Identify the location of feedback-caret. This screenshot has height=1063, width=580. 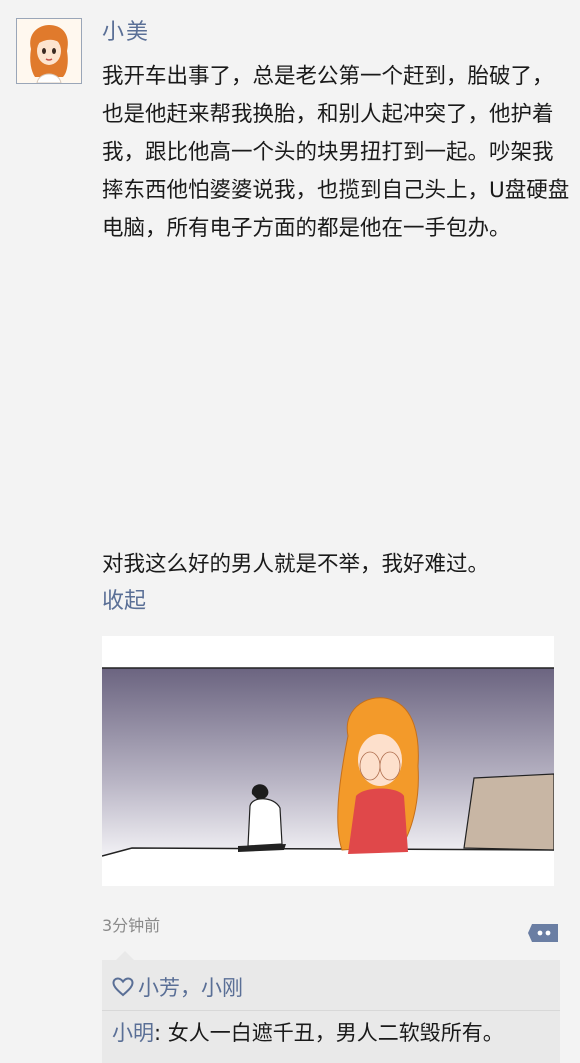
(125, 955).